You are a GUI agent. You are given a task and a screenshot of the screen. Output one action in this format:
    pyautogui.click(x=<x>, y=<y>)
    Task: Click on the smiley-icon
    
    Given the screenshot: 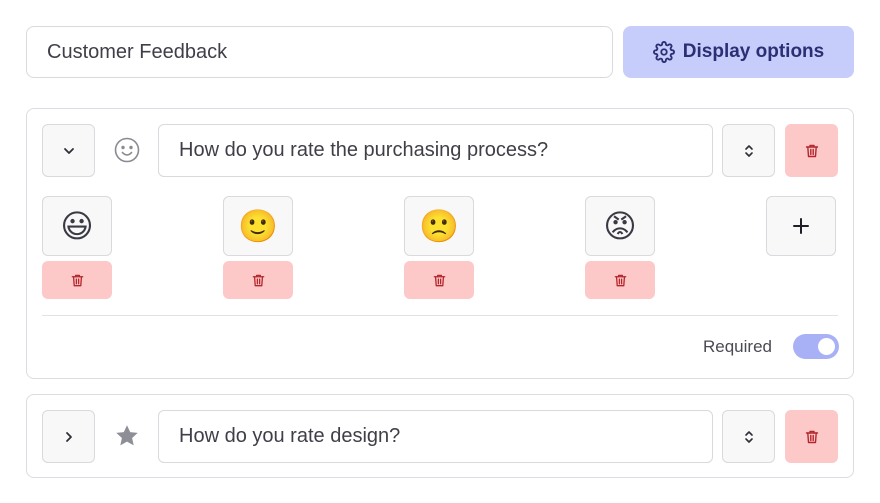 What is the action you would take?
    pyautogui.click(x=127, y=150)
    